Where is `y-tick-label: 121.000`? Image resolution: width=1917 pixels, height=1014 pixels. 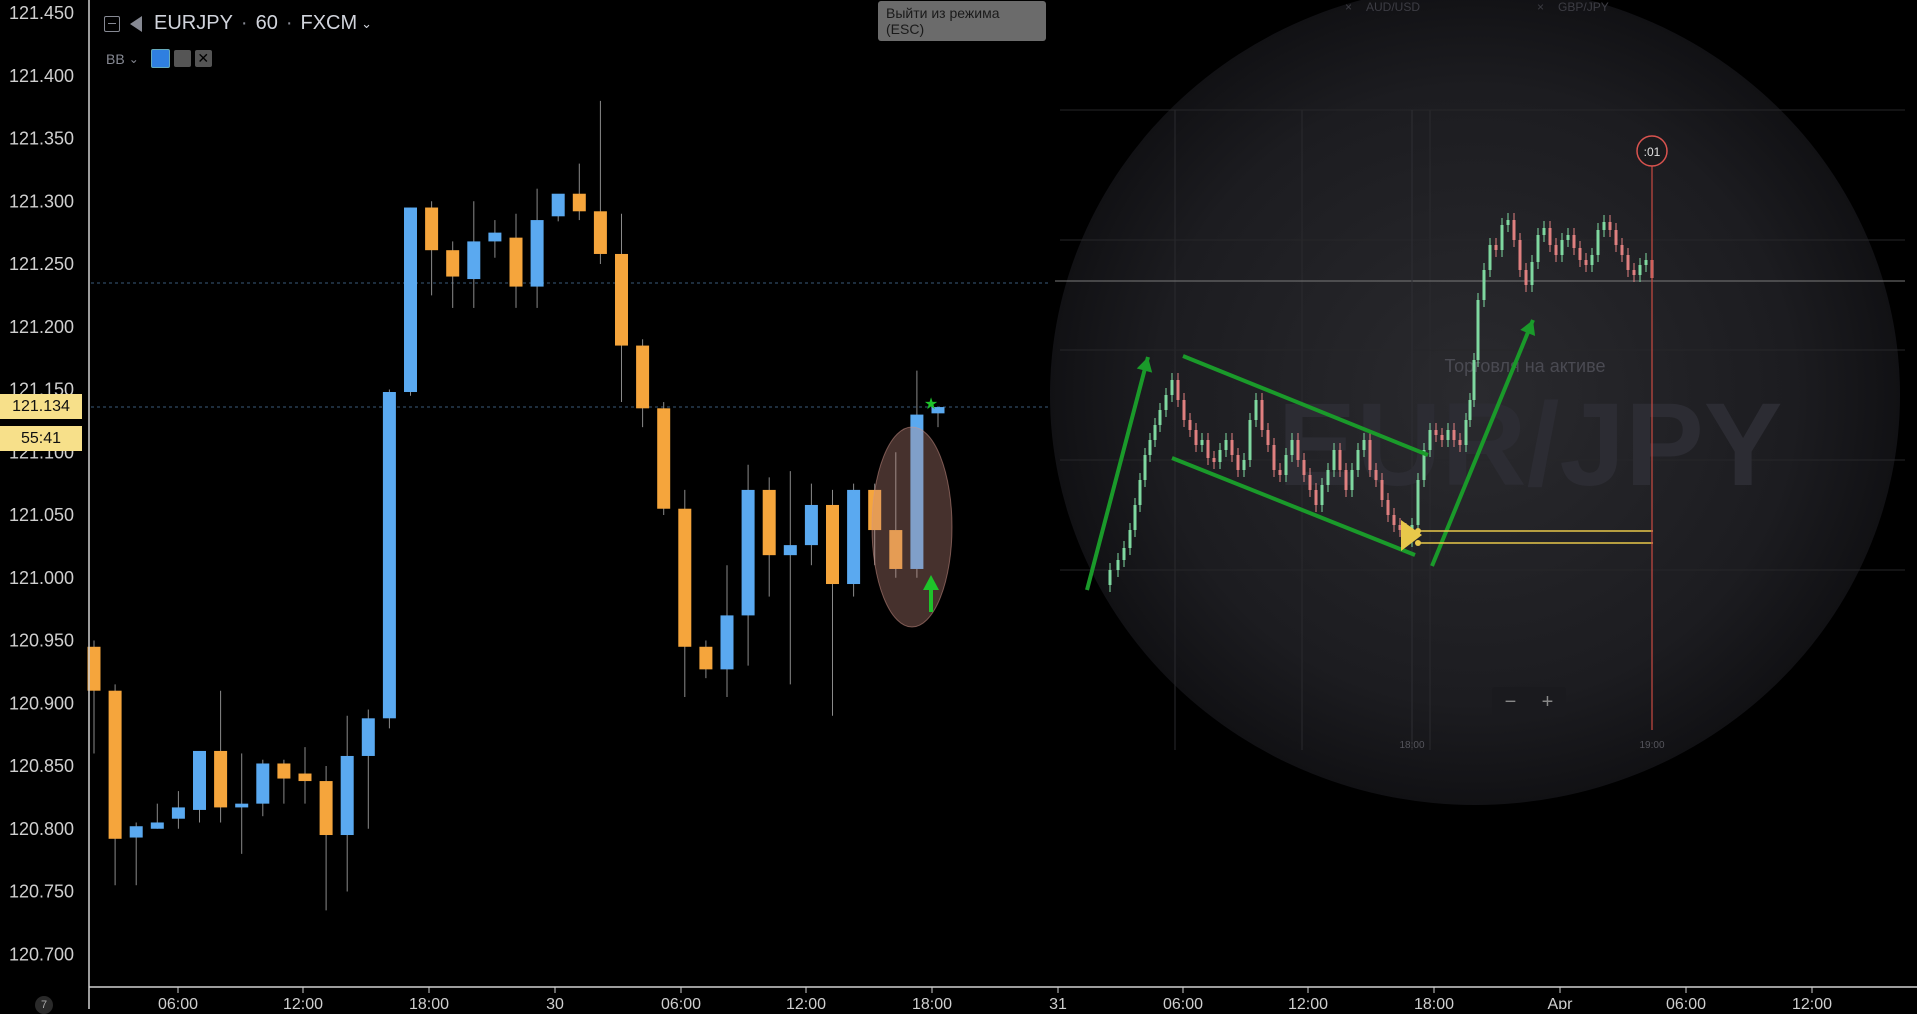
y-tick-label: 121.000 is located at coordinates (41, 578).